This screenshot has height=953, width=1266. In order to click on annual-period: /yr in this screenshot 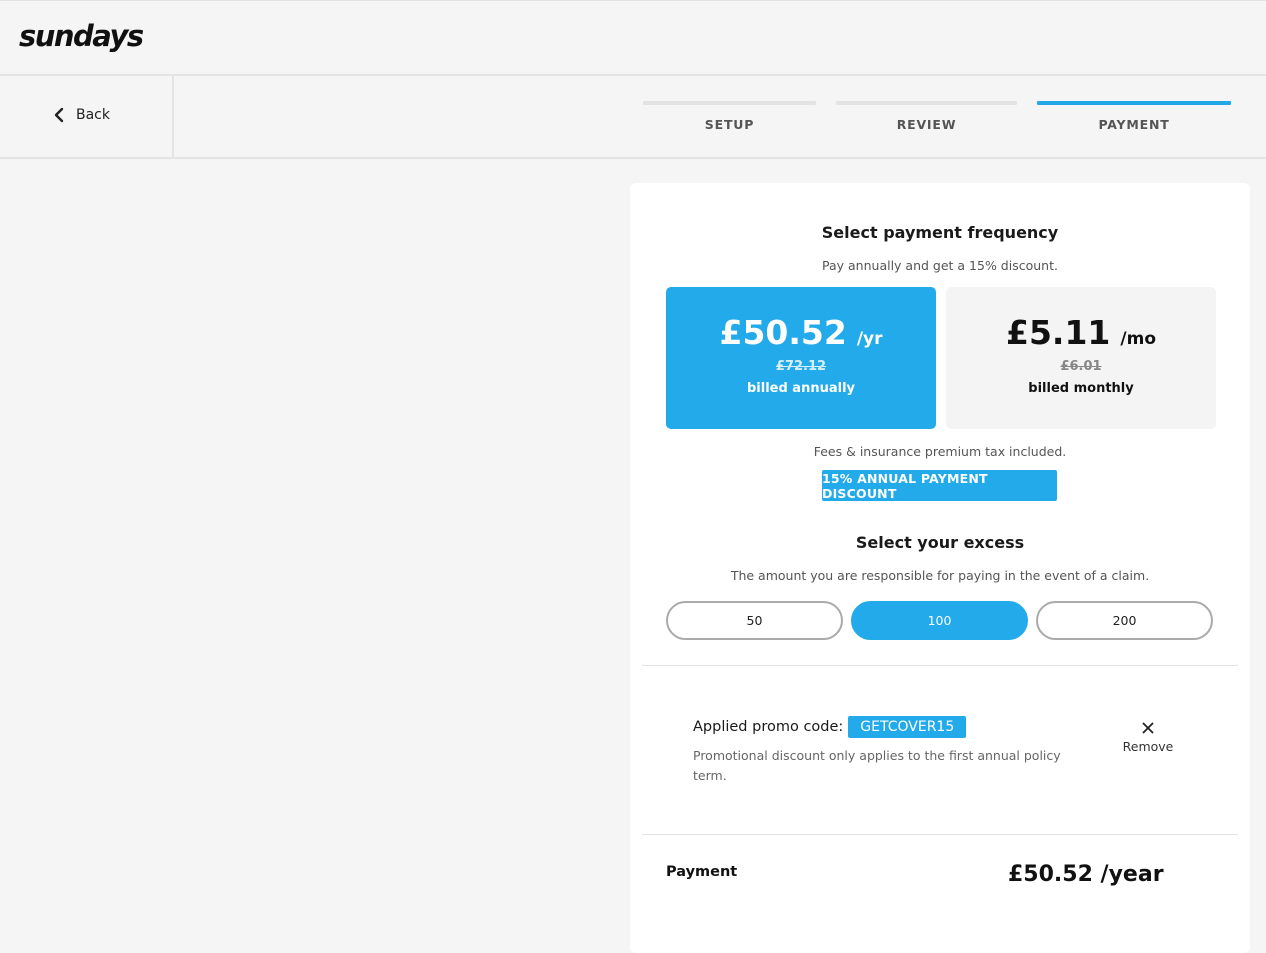, I will do `click(869, 339)`.